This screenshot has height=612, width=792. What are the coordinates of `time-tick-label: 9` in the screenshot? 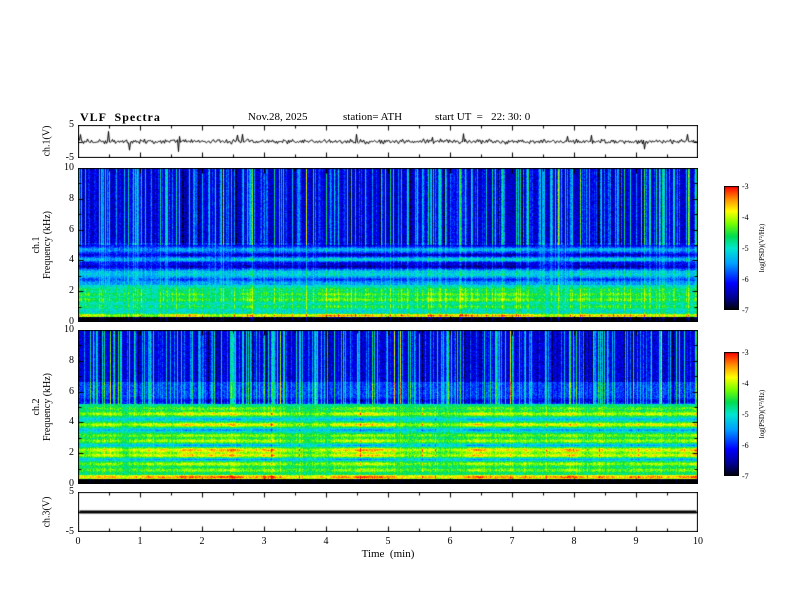 It's located at (636, 541).